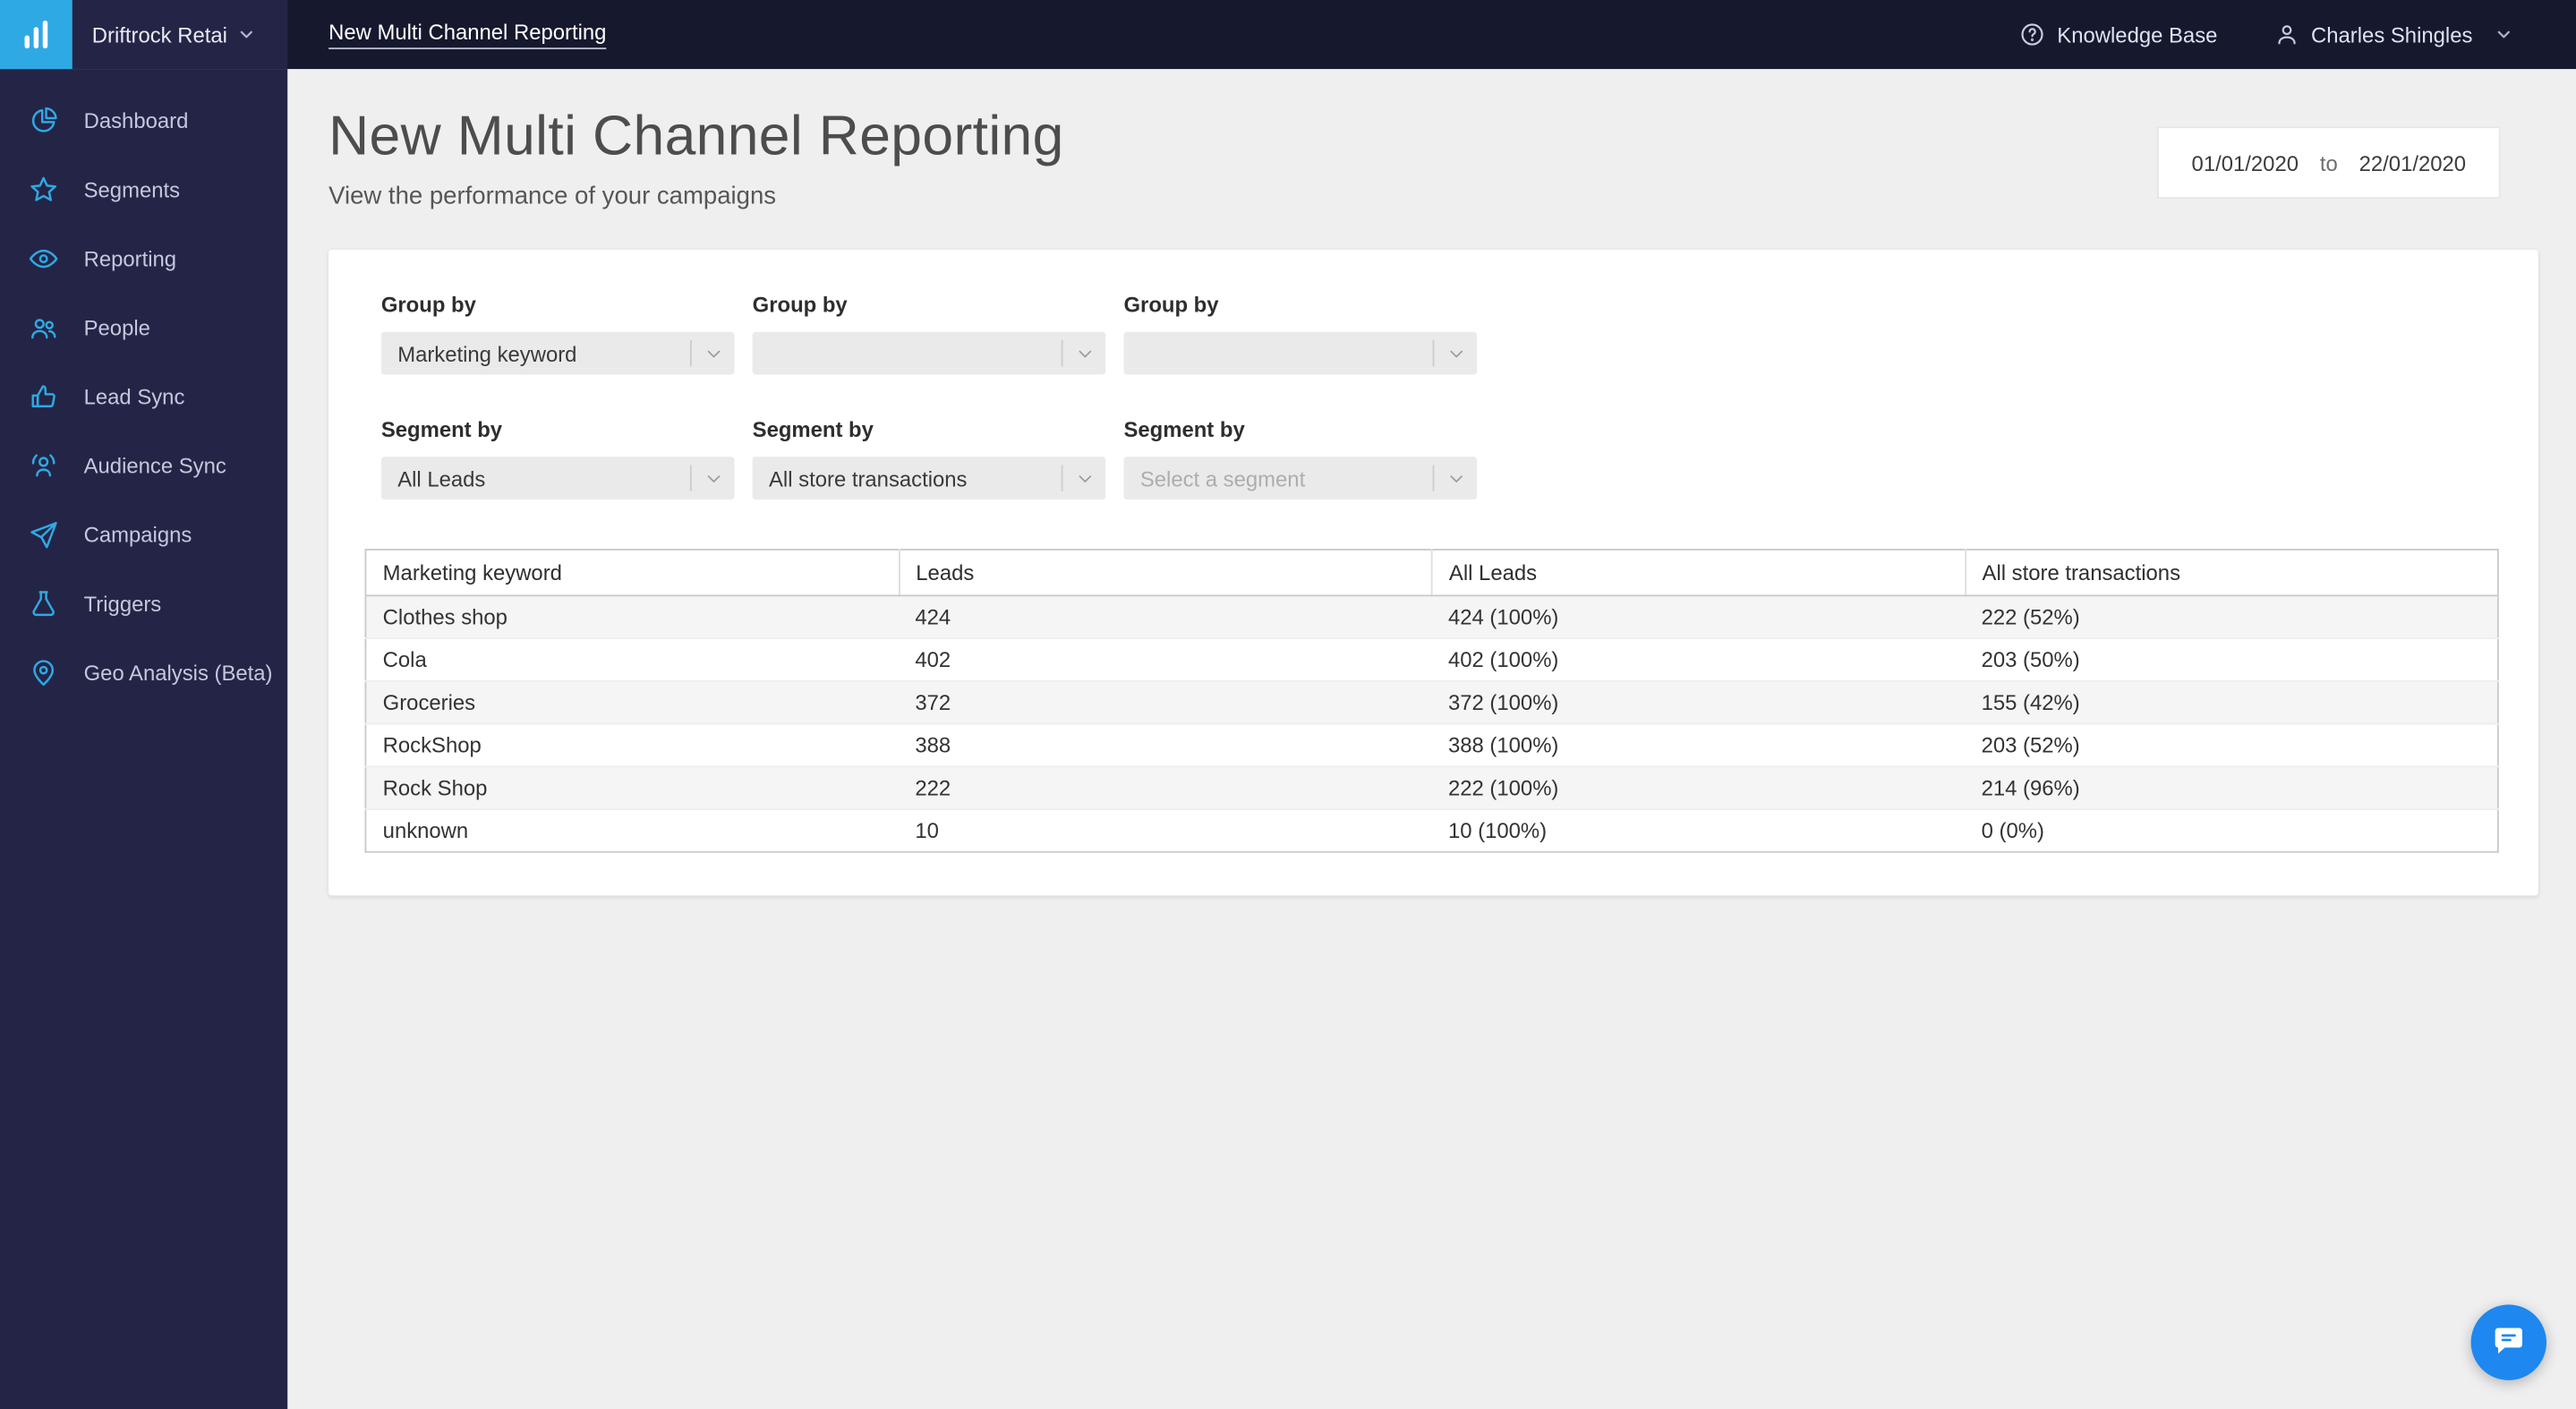 The width and height of the screenshot is (2576, 1409). Describe the element at coordinates (136, 120) in the screenshot. I see `sidebar-item-label: Dashboard` at that location.